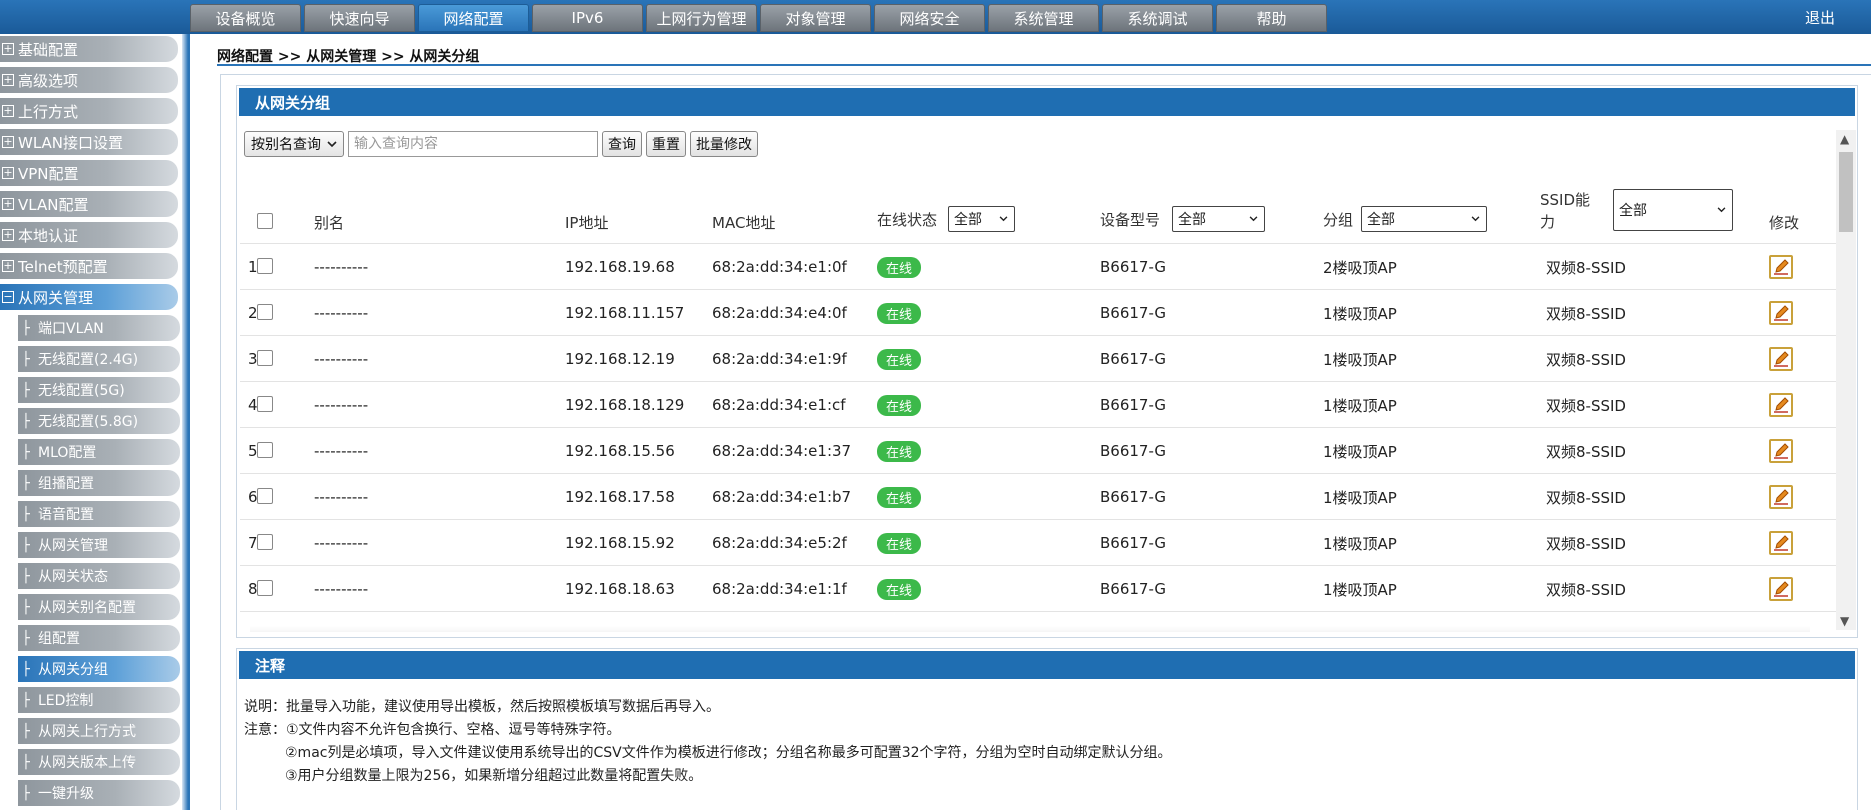 Image resolution: width=1871 pixels, height=810 pixels. Describe the element at coordinates (89, 235) in the screenshot. I see `sidebar-item-local-auth: + 本地认证` at that location.